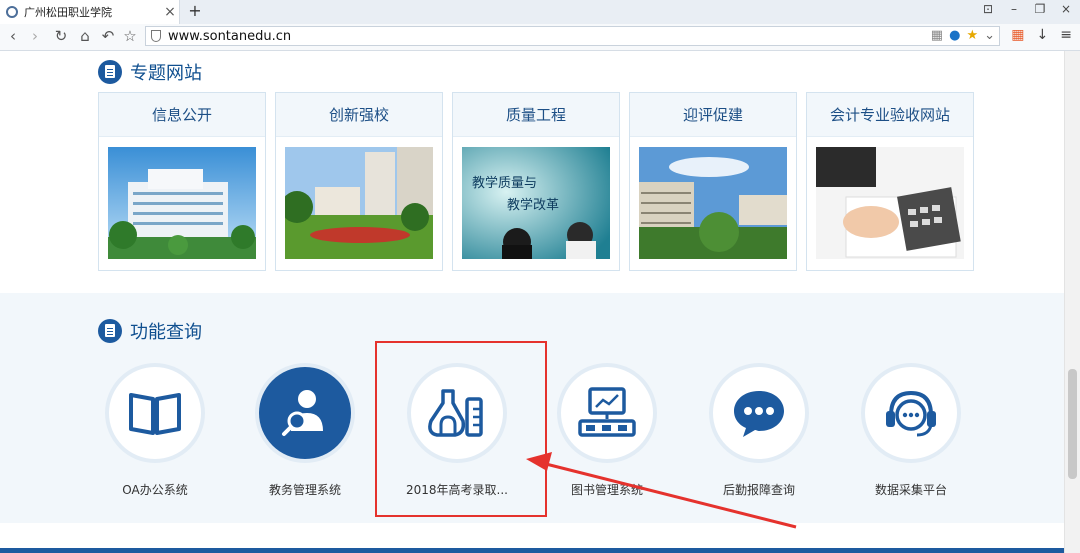 This screenshot has height=553, width=1080. I want to click on ie-mode-icon: ●, so click(954, 35).